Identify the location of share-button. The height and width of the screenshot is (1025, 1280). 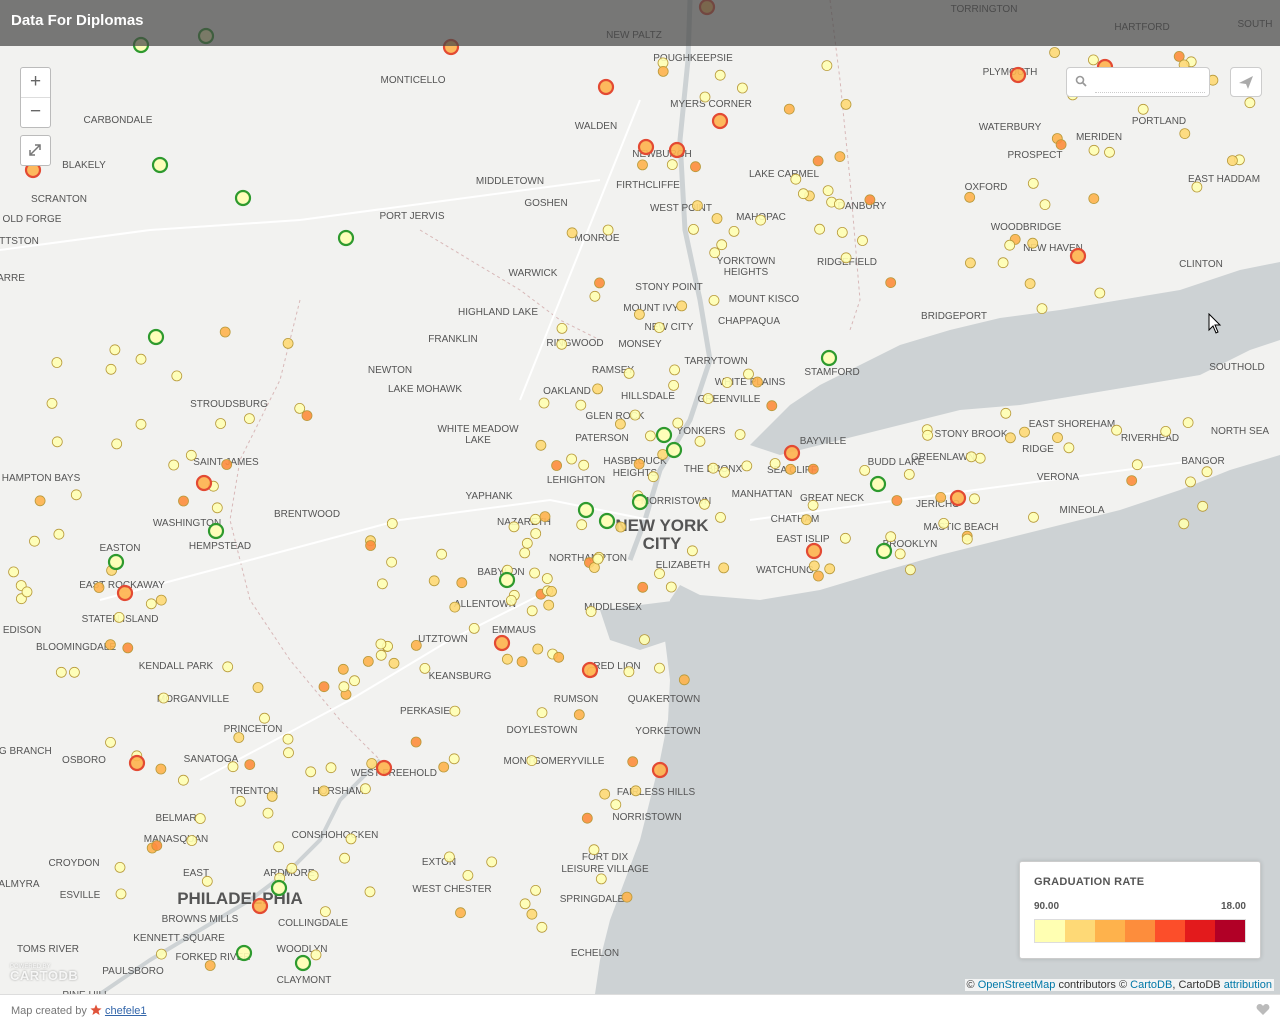
(1246, 82).